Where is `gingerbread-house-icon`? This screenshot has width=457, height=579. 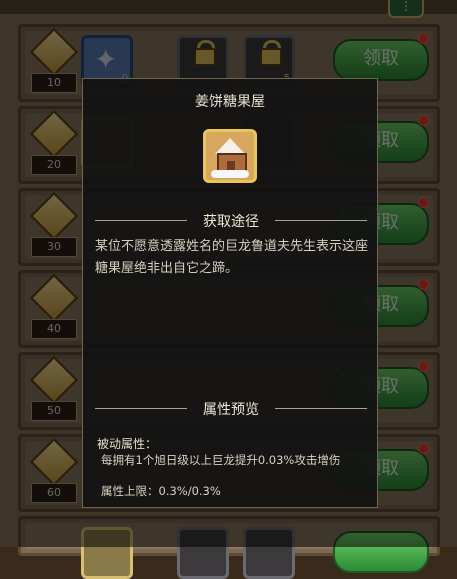
gingerbread-house-icon is located at coordinates (230, 156).